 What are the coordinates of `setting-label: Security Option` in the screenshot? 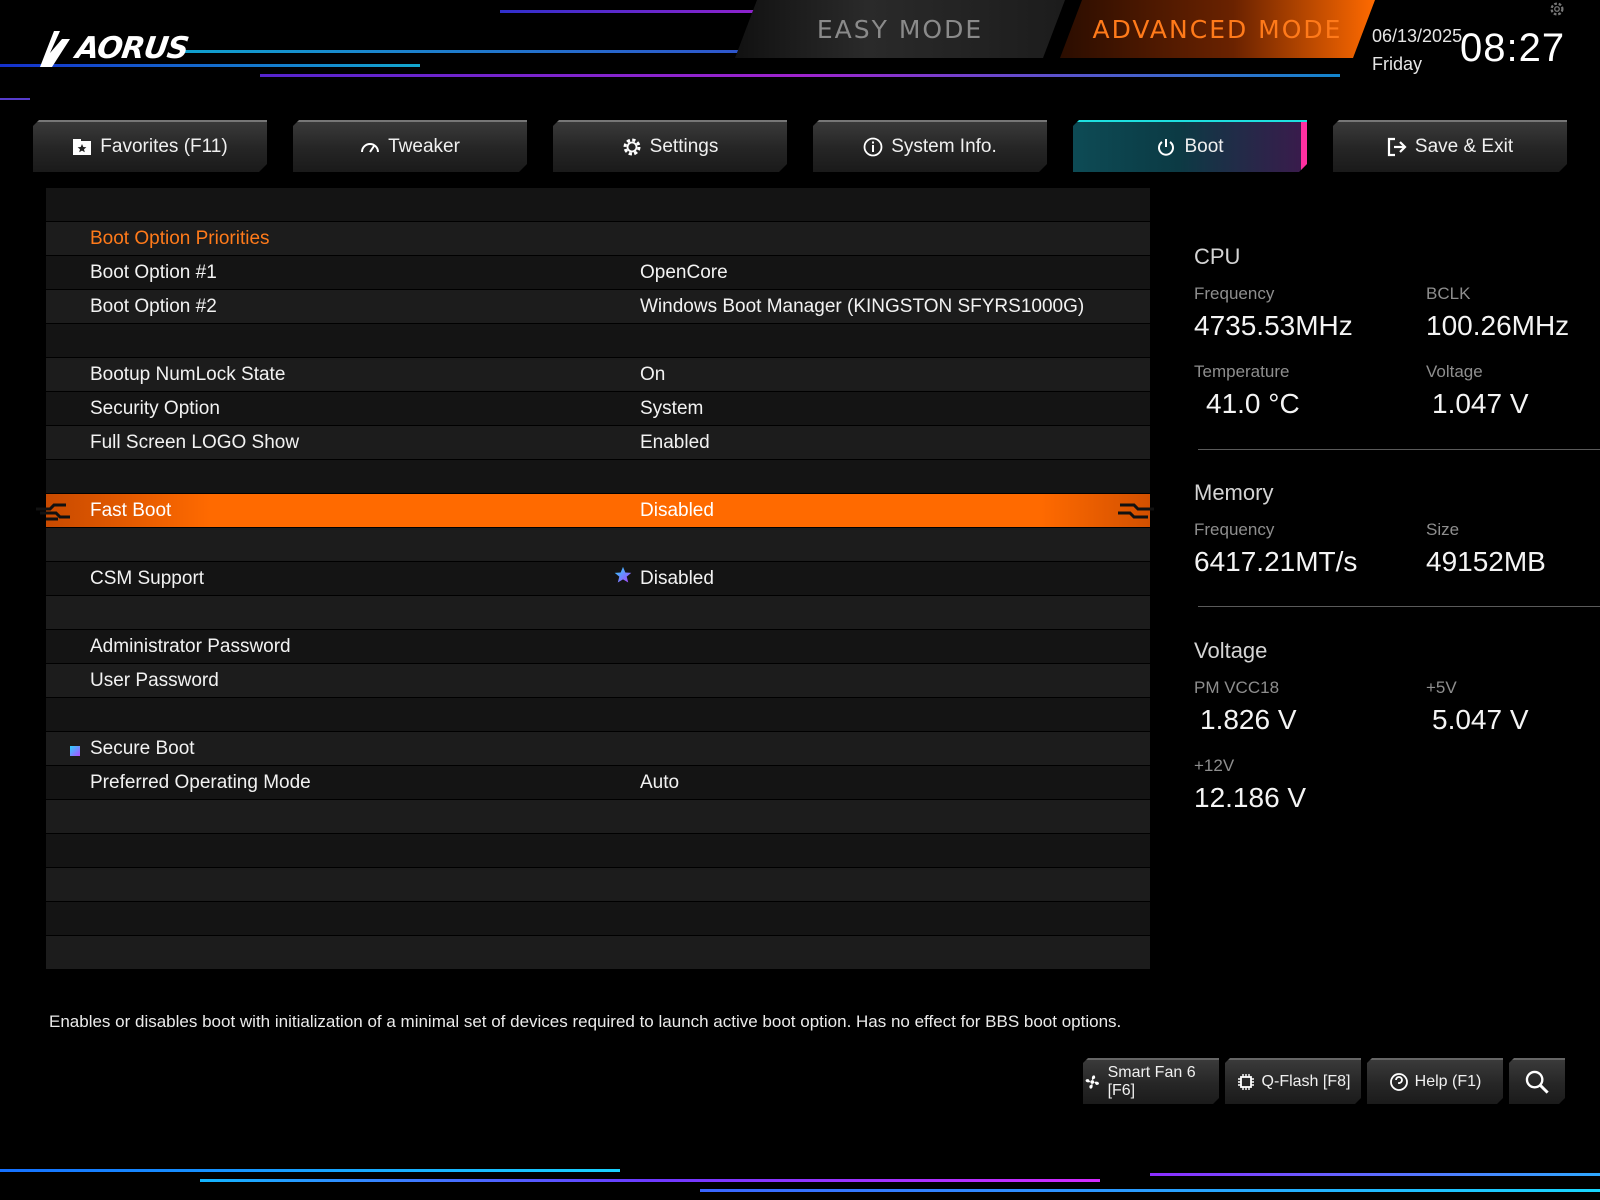 It's located at (155, 408).